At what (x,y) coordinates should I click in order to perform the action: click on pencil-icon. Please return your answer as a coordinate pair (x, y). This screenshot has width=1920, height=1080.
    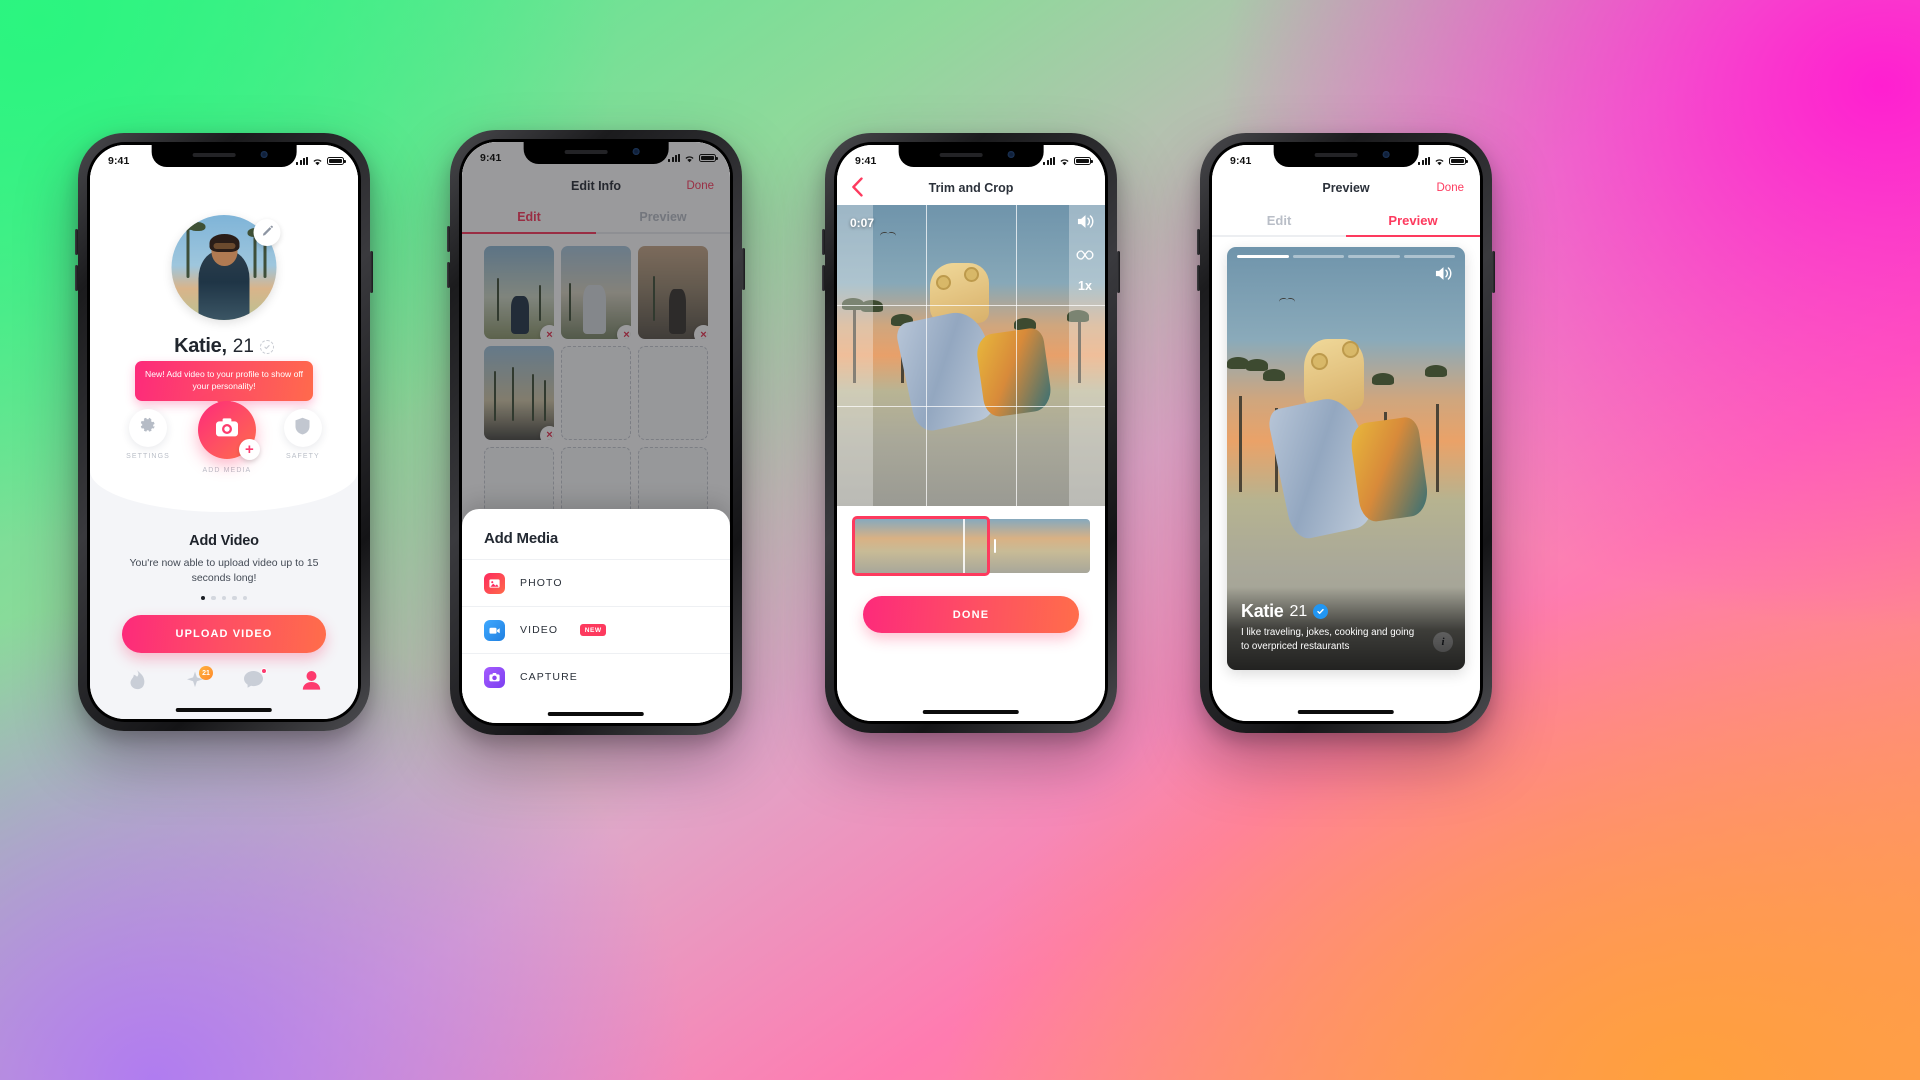
    Looking at the image, I should click on (267, 233).